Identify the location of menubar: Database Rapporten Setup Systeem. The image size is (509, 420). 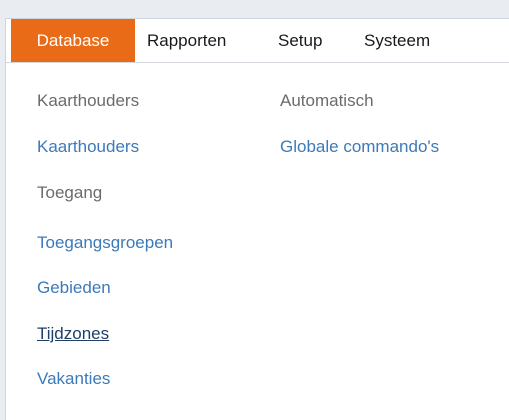
(257, 41).